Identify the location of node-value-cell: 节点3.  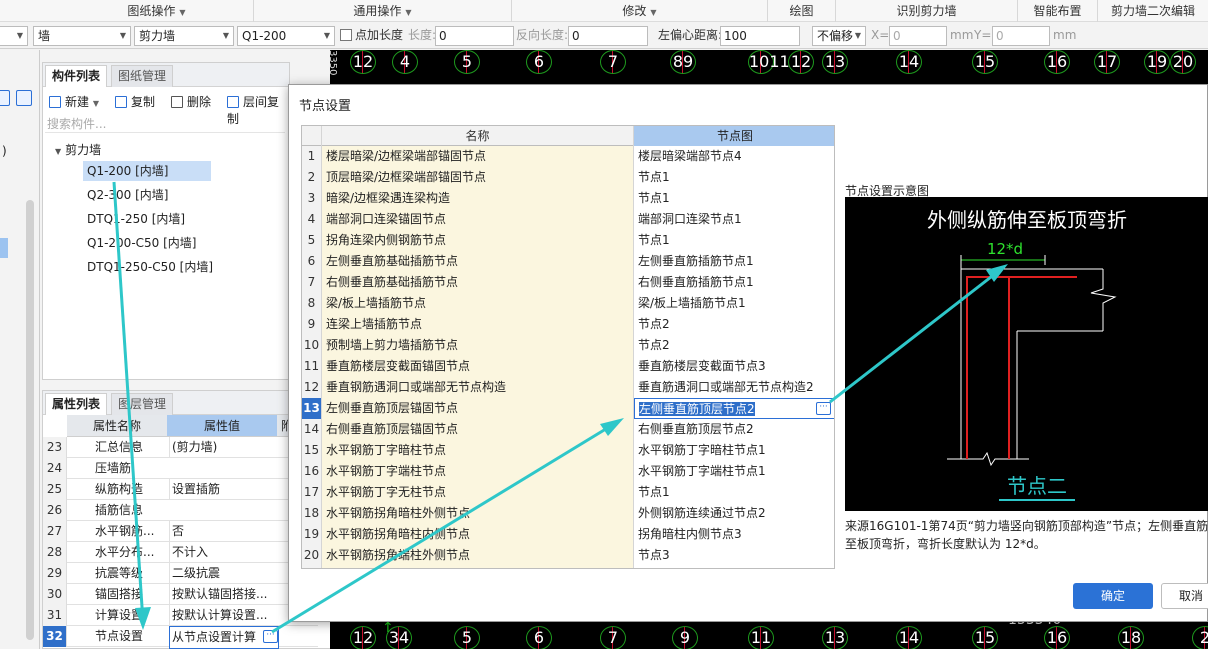
(734, 555).